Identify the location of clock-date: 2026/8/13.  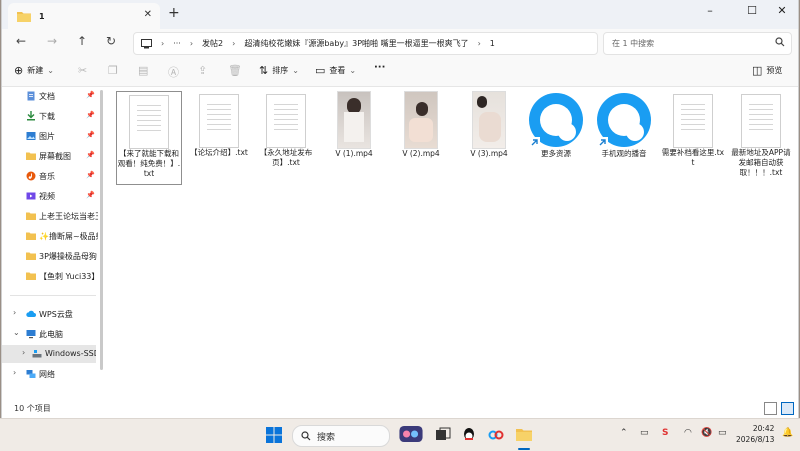
(755, 439).